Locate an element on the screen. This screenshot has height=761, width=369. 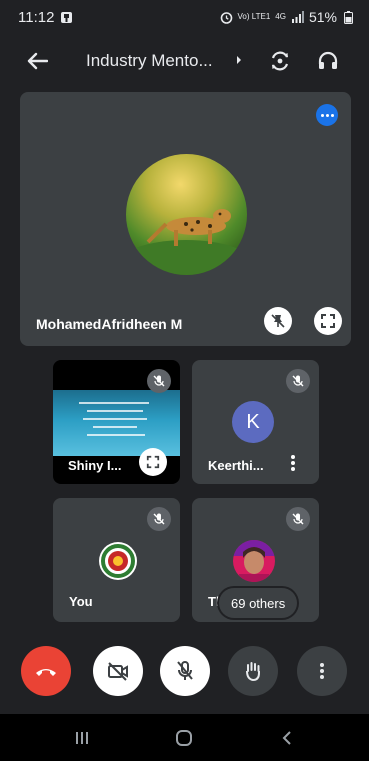
participant-name: You is located at coordinates (81, 601).